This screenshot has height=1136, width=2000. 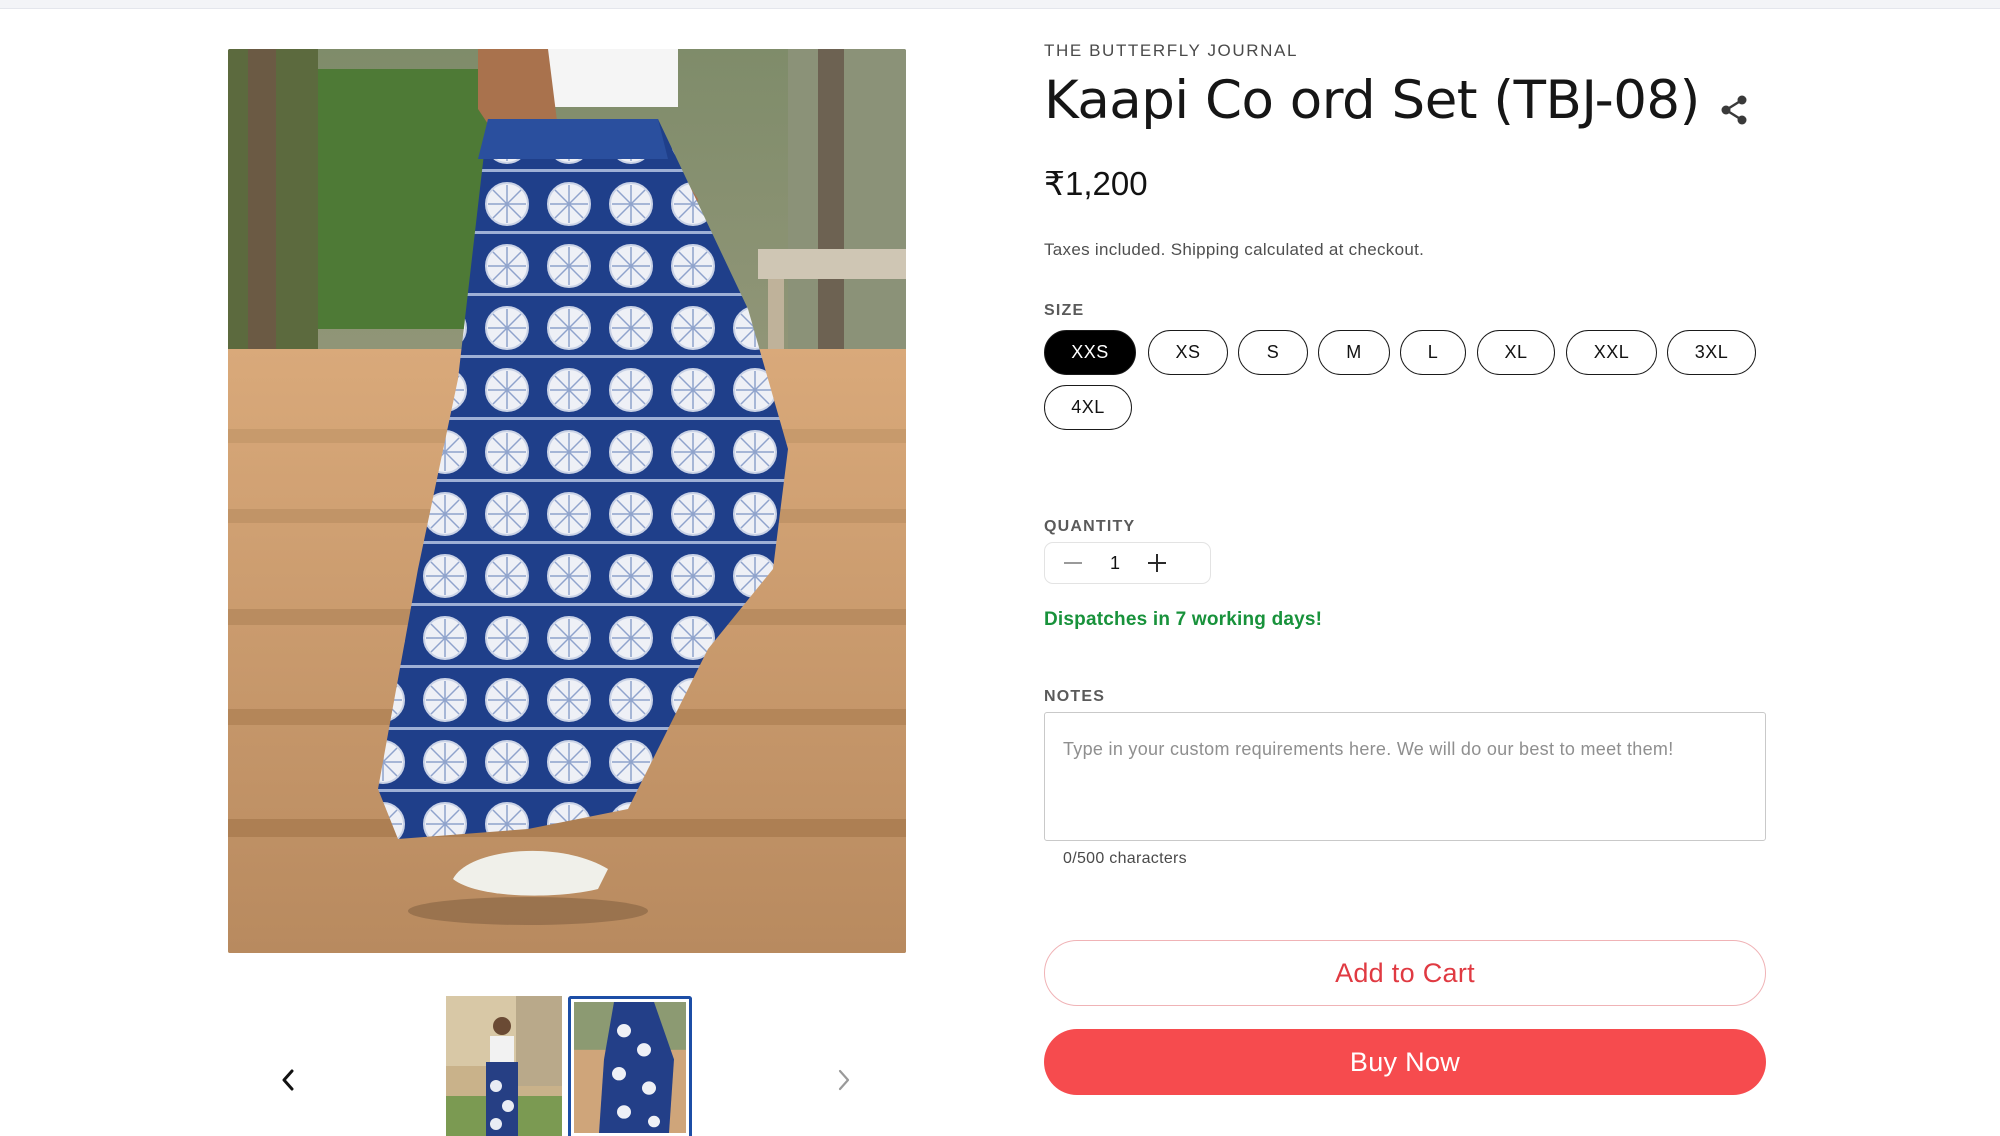 I want to click on share-button, so click(x=1734, y=110).